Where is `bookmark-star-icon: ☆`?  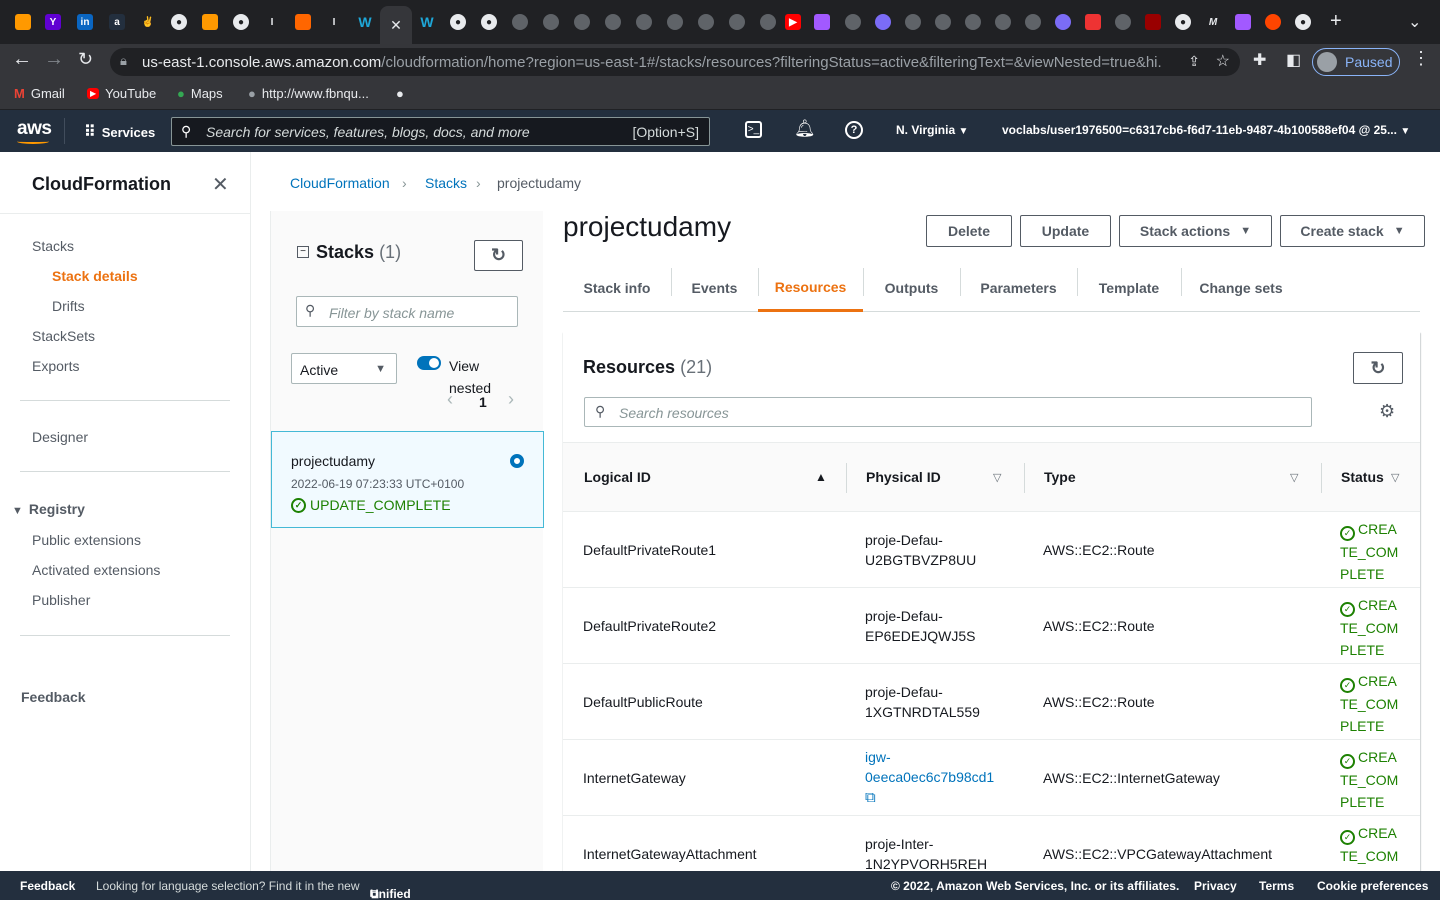
bookmark-star-icon: ☆ is located at coordinates (1223, 61).